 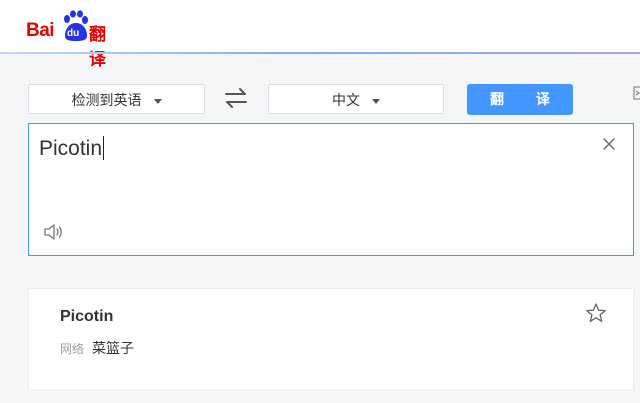 I want to click on logo-text-bai: Bai, so click(x=40, y=30).